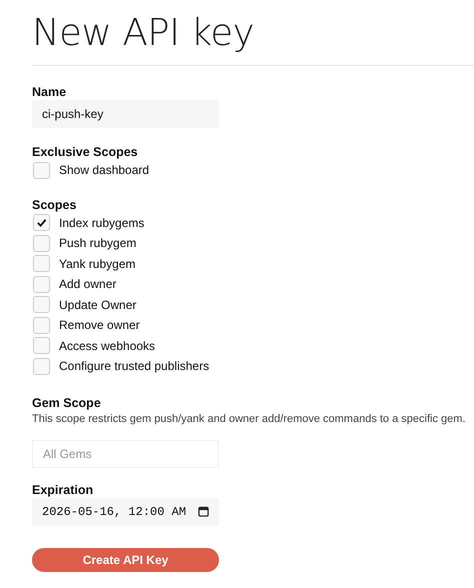 This screenshot has height=588, width=474. What do you see at coordinates (99, 325) in the screenshot?
I see `checkbox-label: Remove owner` at bounding box center [99, 325].